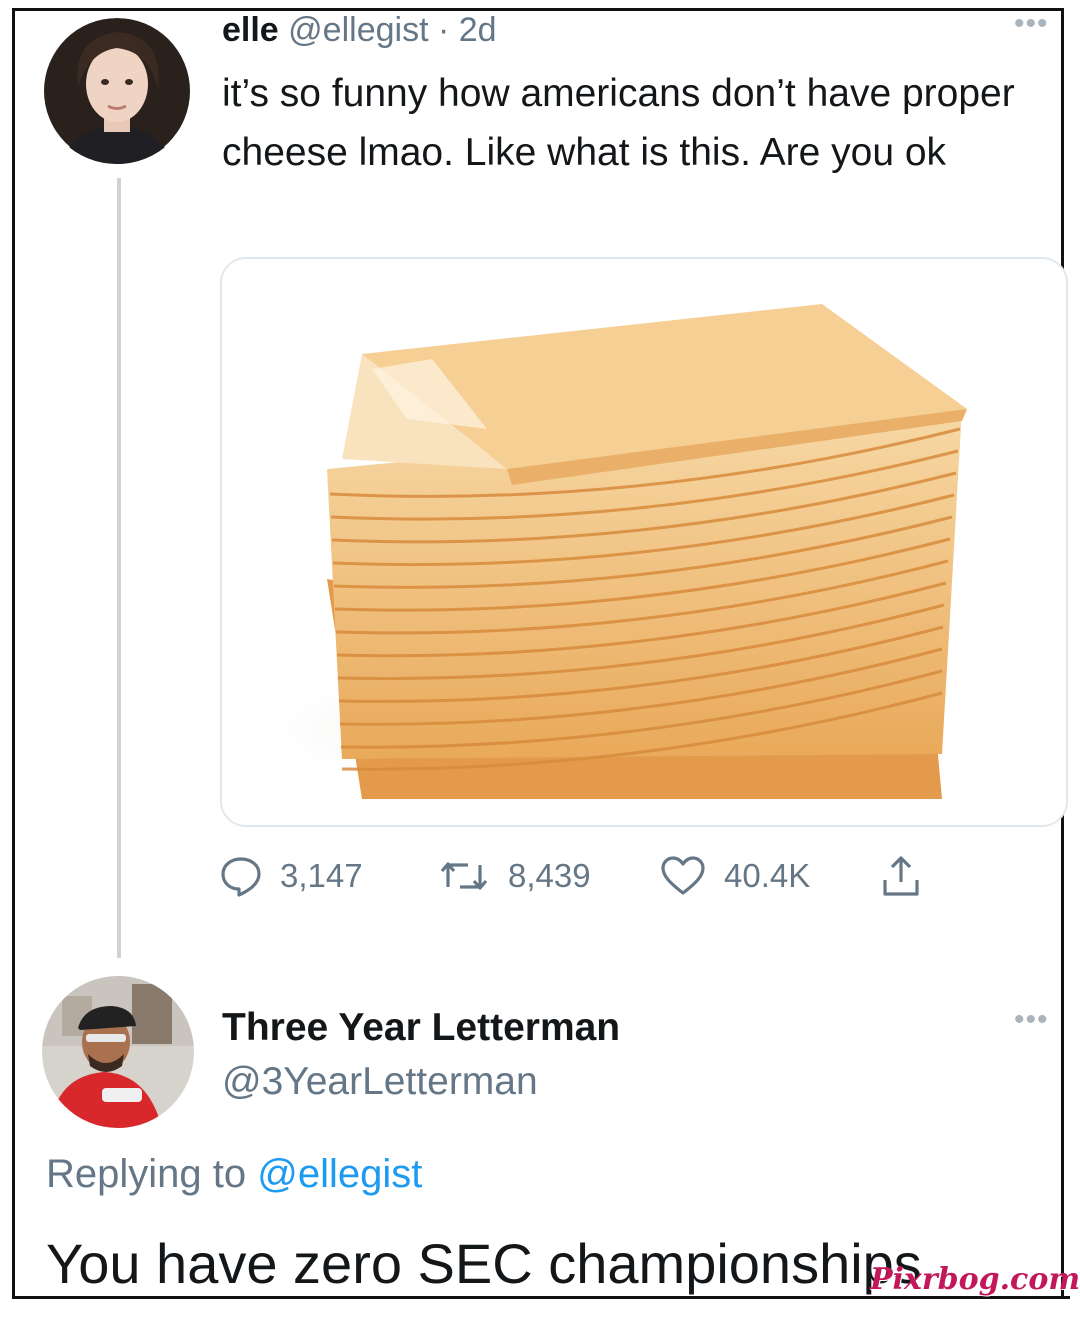 The image size is (1080, 1317). Describe the element at coordinates (119, 568) in the screenshot. I see `thread-connector-line` at that location.